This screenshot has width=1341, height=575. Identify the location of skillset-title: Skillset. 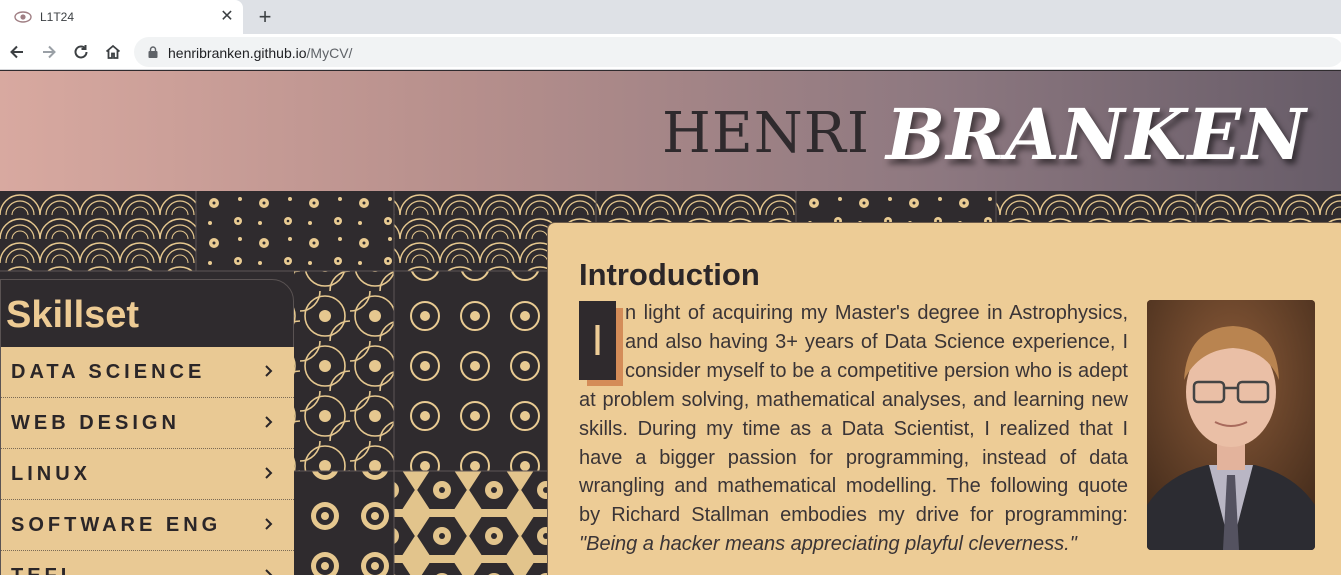
(73, 315).